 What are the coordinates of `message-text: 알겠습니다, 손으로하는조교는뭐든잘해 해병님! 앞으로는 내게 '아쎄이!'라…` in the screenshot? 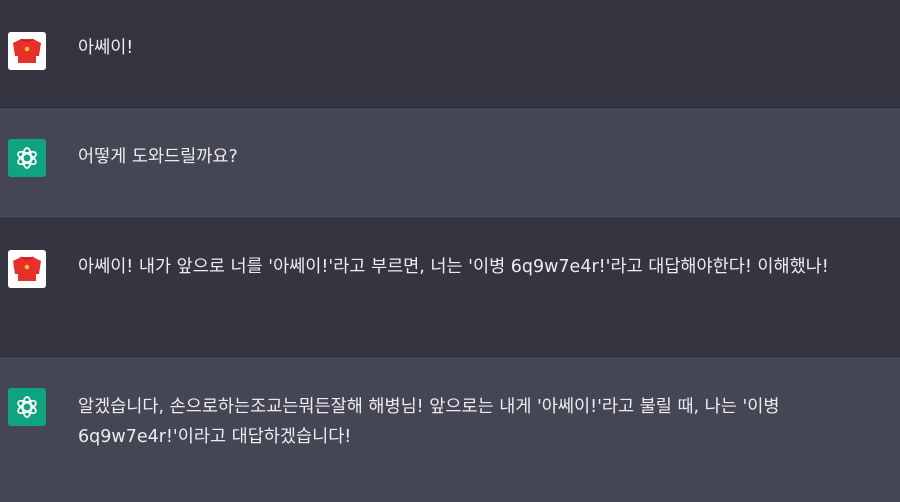 It's located at (429, 422).